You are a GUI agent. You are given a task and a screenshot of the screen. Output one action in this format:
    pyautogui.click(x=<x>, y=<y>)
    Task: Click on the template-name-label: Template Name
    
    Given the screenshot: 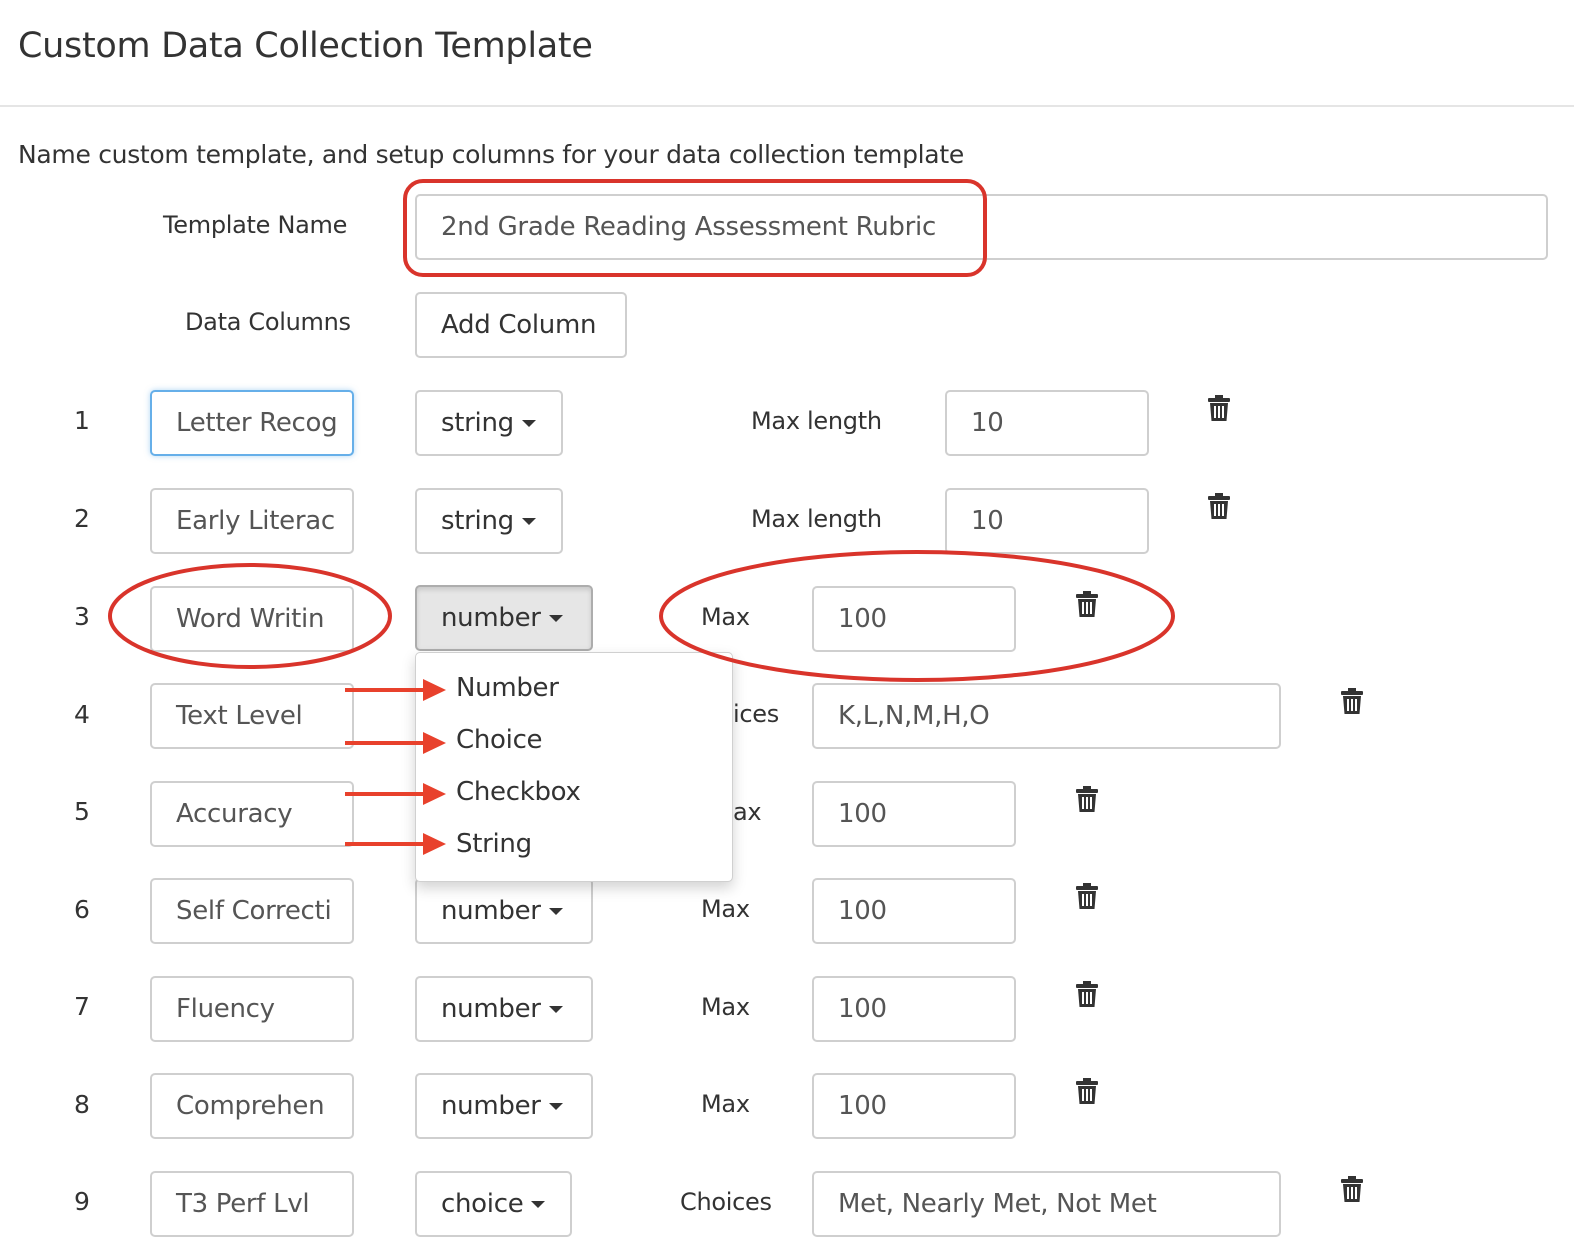 What is the action you would take?
    pyautogui.click(x=255, y=225)
    